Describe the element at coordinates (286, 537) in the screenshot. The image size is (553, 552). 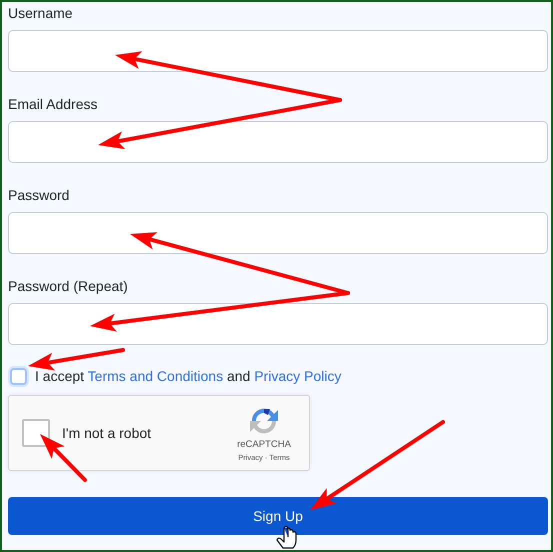
I see `hand-cursor-icon` at that location.